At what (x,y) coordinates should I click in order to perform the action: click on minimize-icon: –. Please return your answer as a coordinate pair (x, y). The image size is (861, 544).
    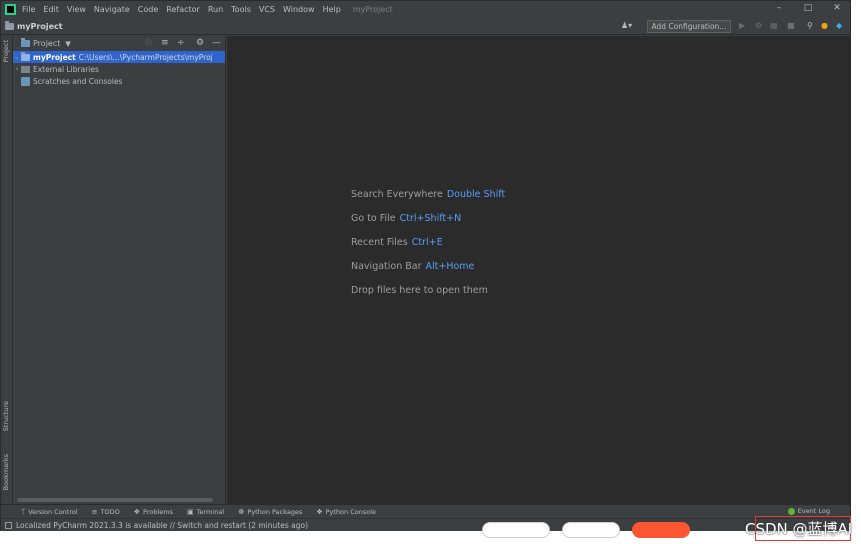
    Looking at the image, I should click on (779, 8).